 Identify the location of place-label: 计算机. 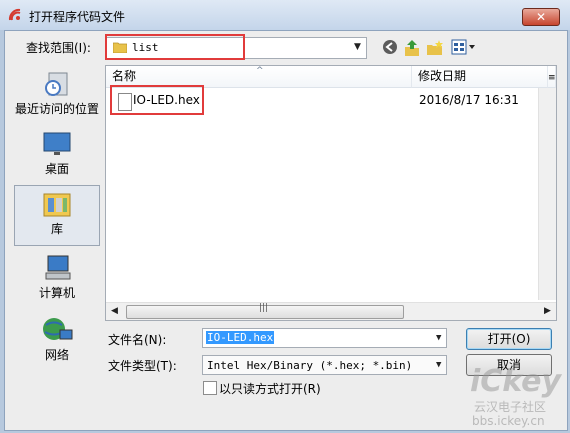
(56, 293).